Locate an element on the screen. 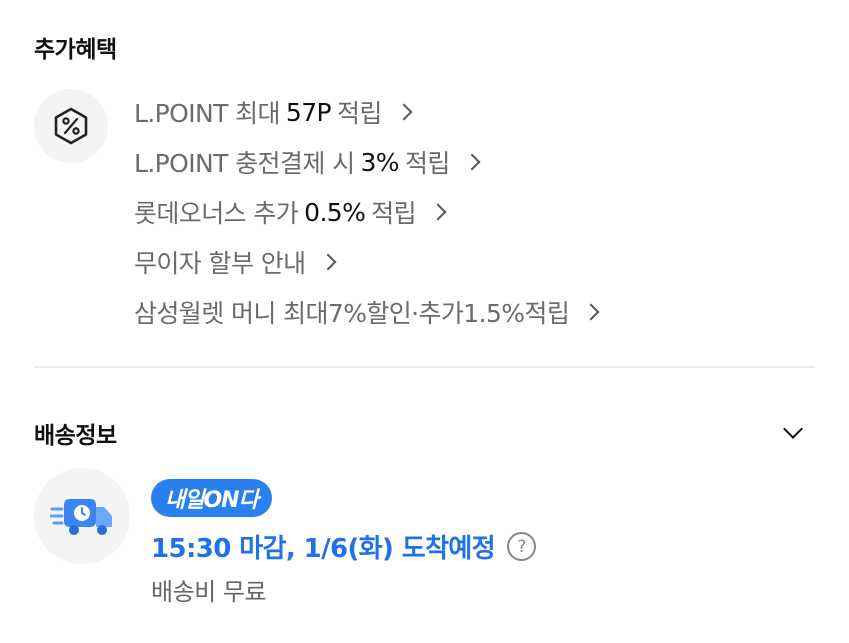 This screenshot has height=643, width=849. benefit-text: L.POINT 충전결제 시 is located at coordinates (244, 163).